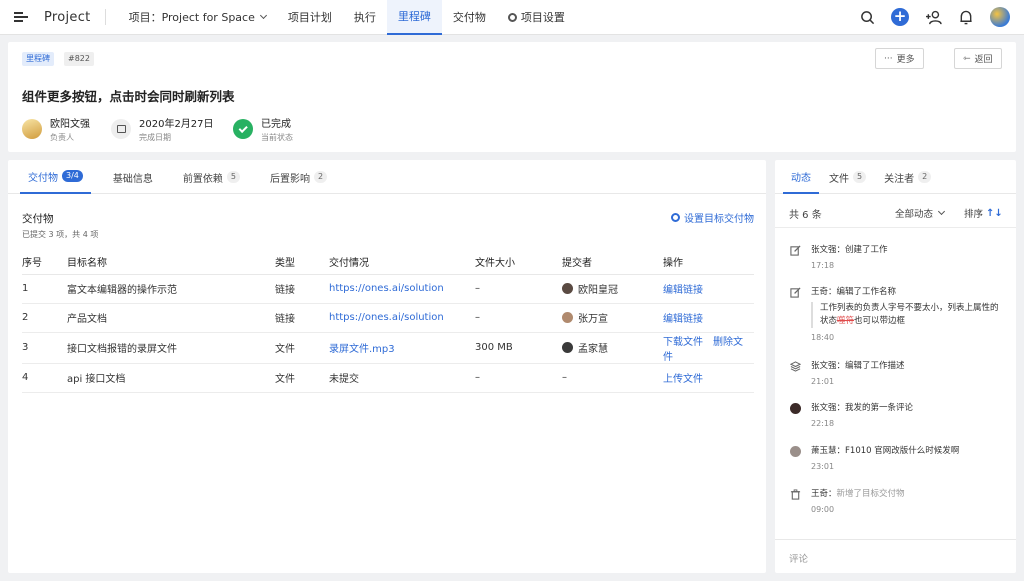 This screenshot has width=1024, height=581. What do you see at coordinates (171, 378) in the screenshot?
I see `row-name: api 接口文档` at bounding box center [171, 378].